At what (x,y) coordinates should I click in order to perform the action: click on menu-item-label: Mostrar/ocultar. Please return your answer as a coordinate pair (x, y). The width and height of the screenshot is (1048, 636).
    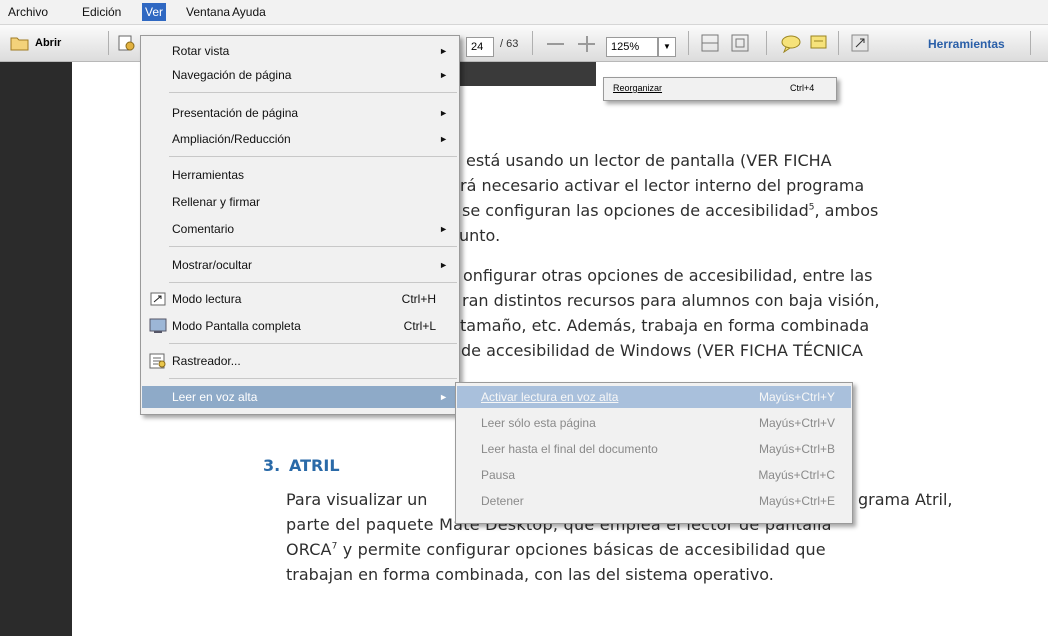
    Looking at the image, I should click on (212, 265).